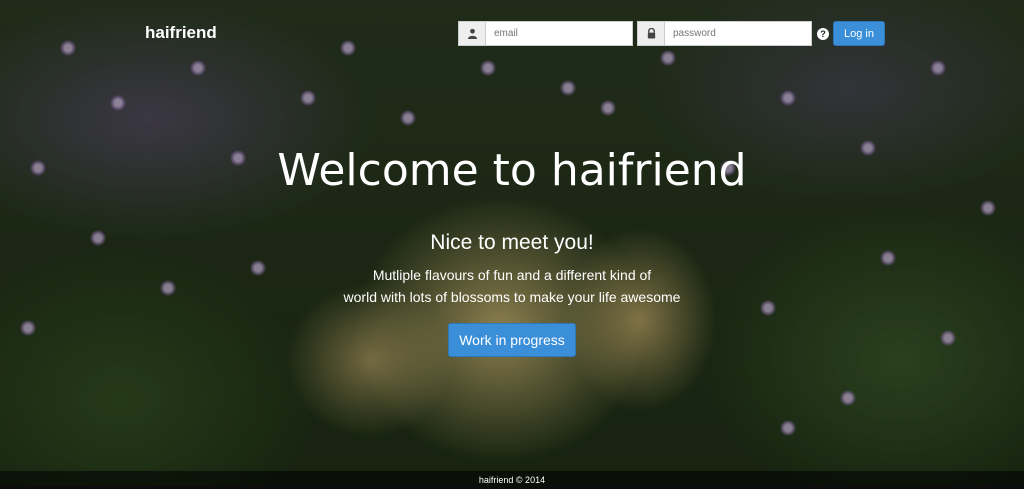  Describe the element at coordinates (859, 33) in the screenshot. I see `login-button: Log in` at that location.